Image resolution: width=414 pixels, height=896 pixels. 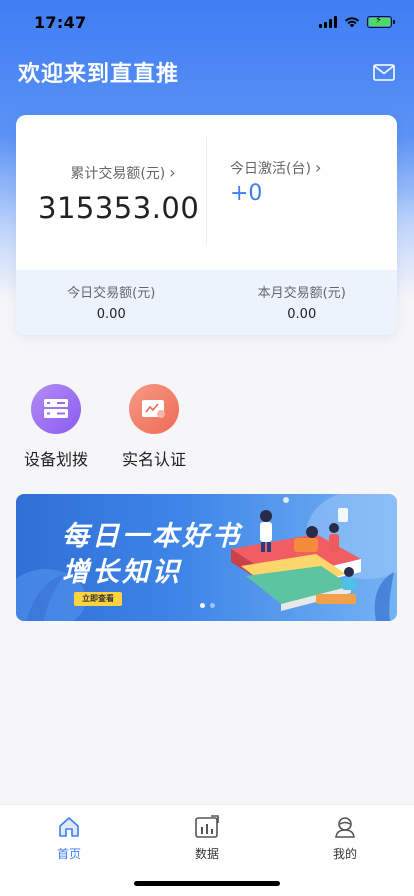 I want to click on device-card-icon, so click(x=56, y=409).